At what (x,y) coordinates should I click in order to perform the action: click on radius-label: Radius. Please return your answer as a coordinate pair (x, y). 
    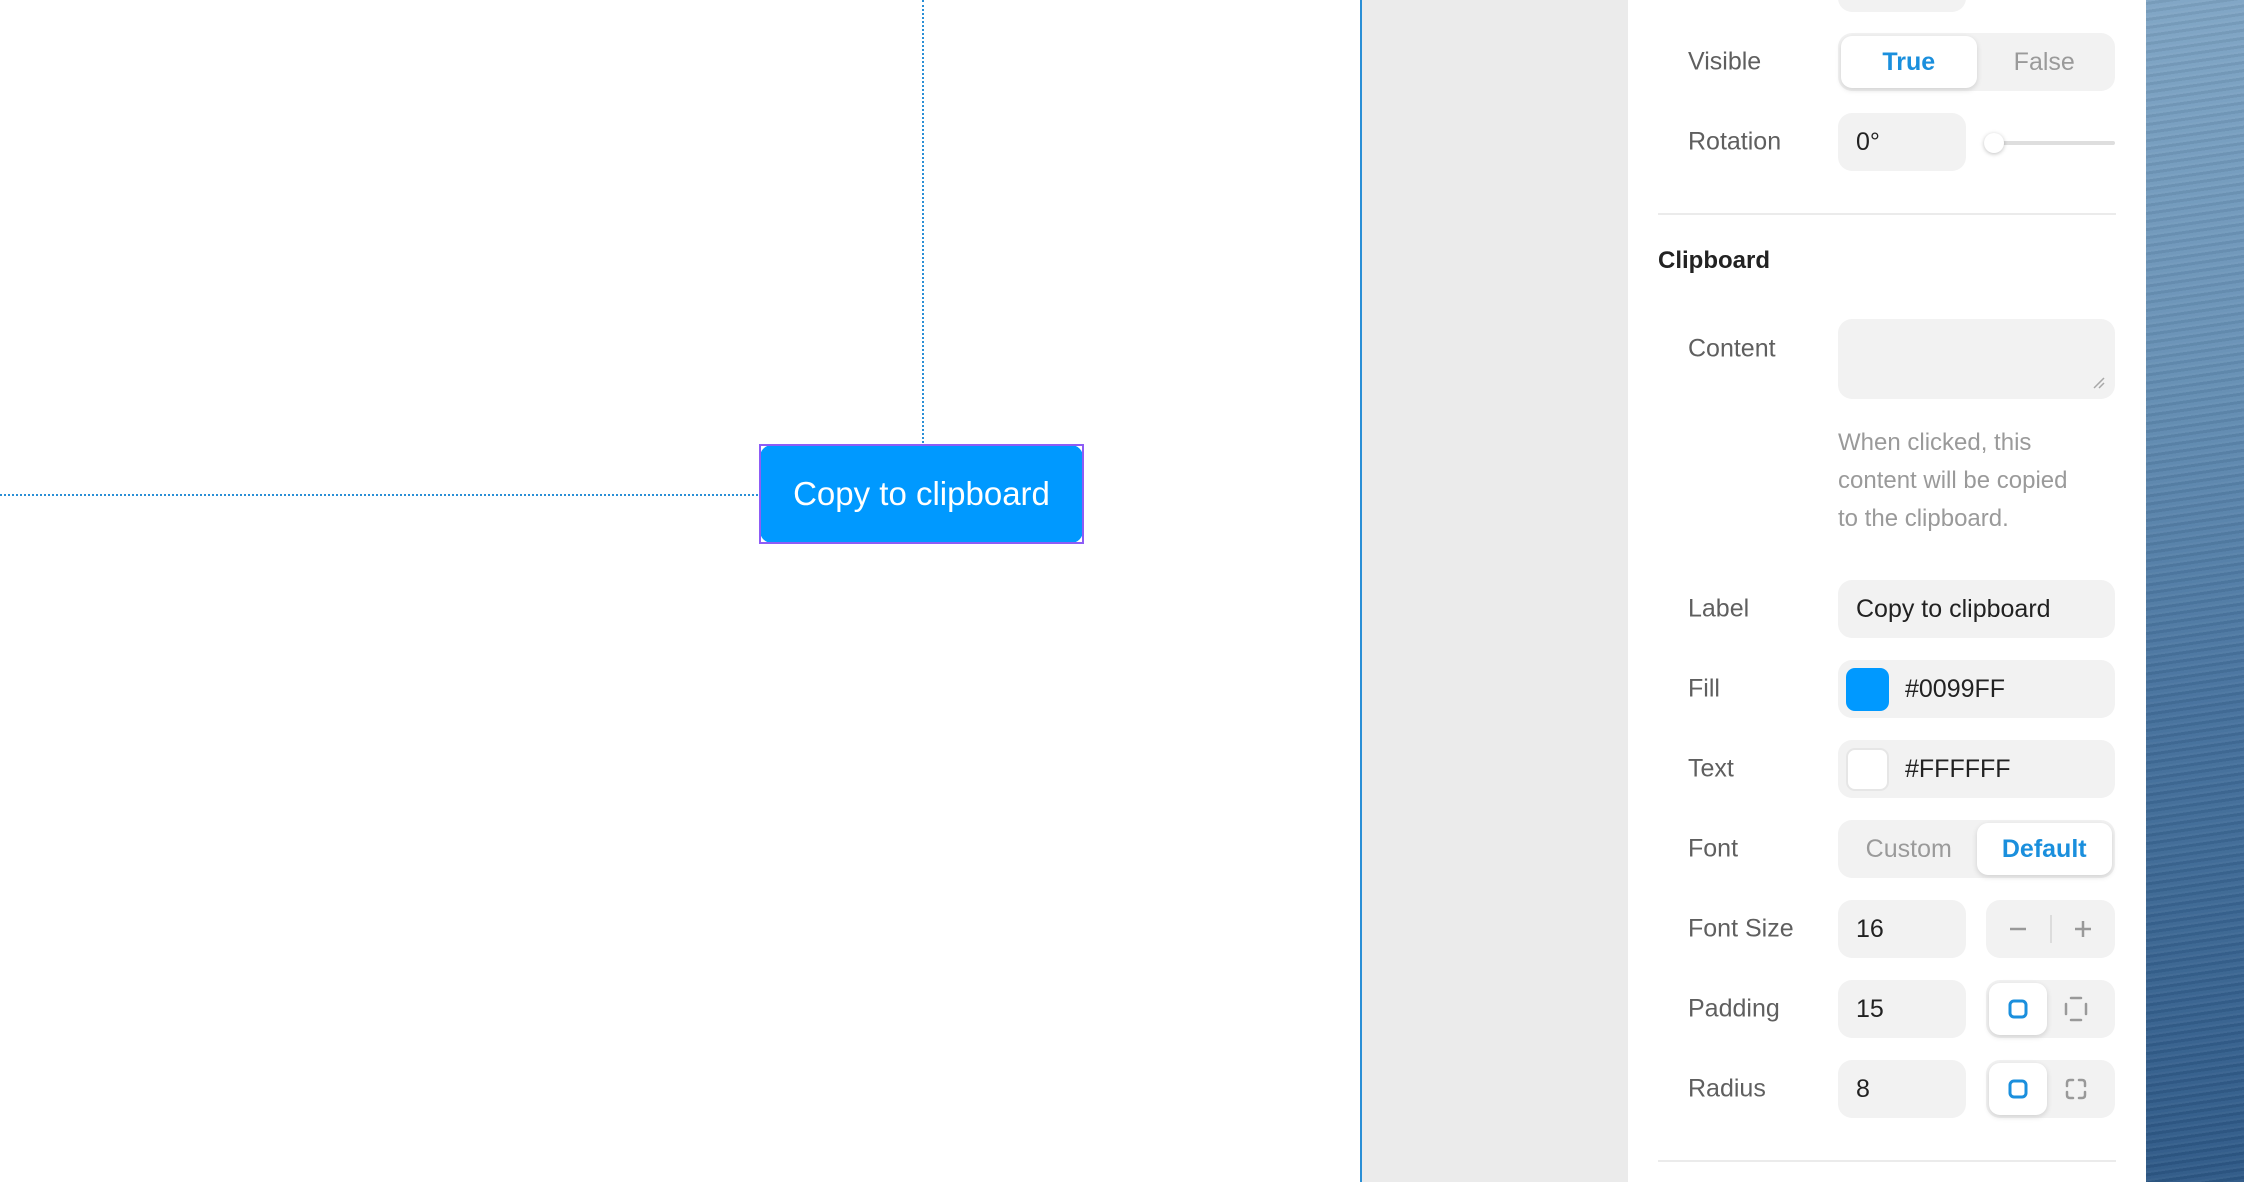
    Looking at the image, I should click on (1727, 1088).